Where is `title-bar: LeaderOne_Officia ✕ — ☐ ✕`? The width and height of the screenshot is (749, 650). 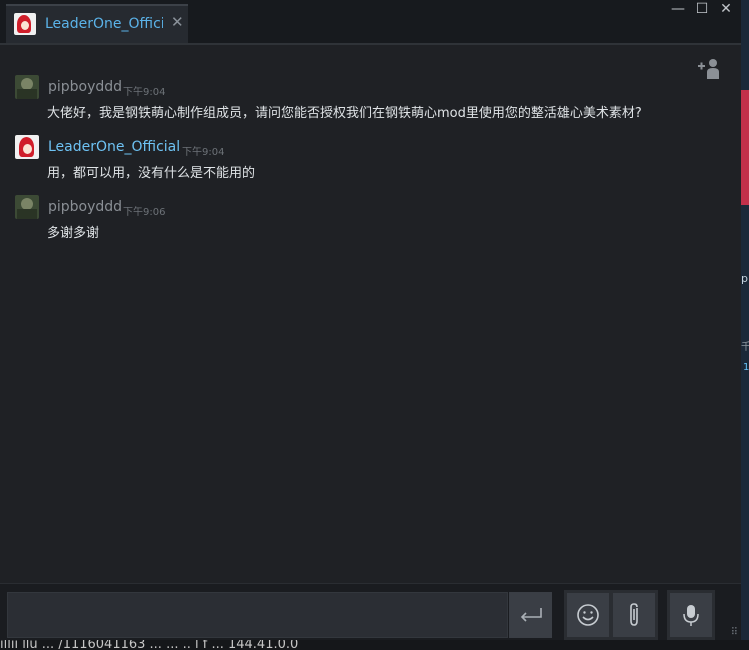 title-bar: LeaderOne_Officia ✕ — ☐ ✕ is located at coordinates (370, 22).